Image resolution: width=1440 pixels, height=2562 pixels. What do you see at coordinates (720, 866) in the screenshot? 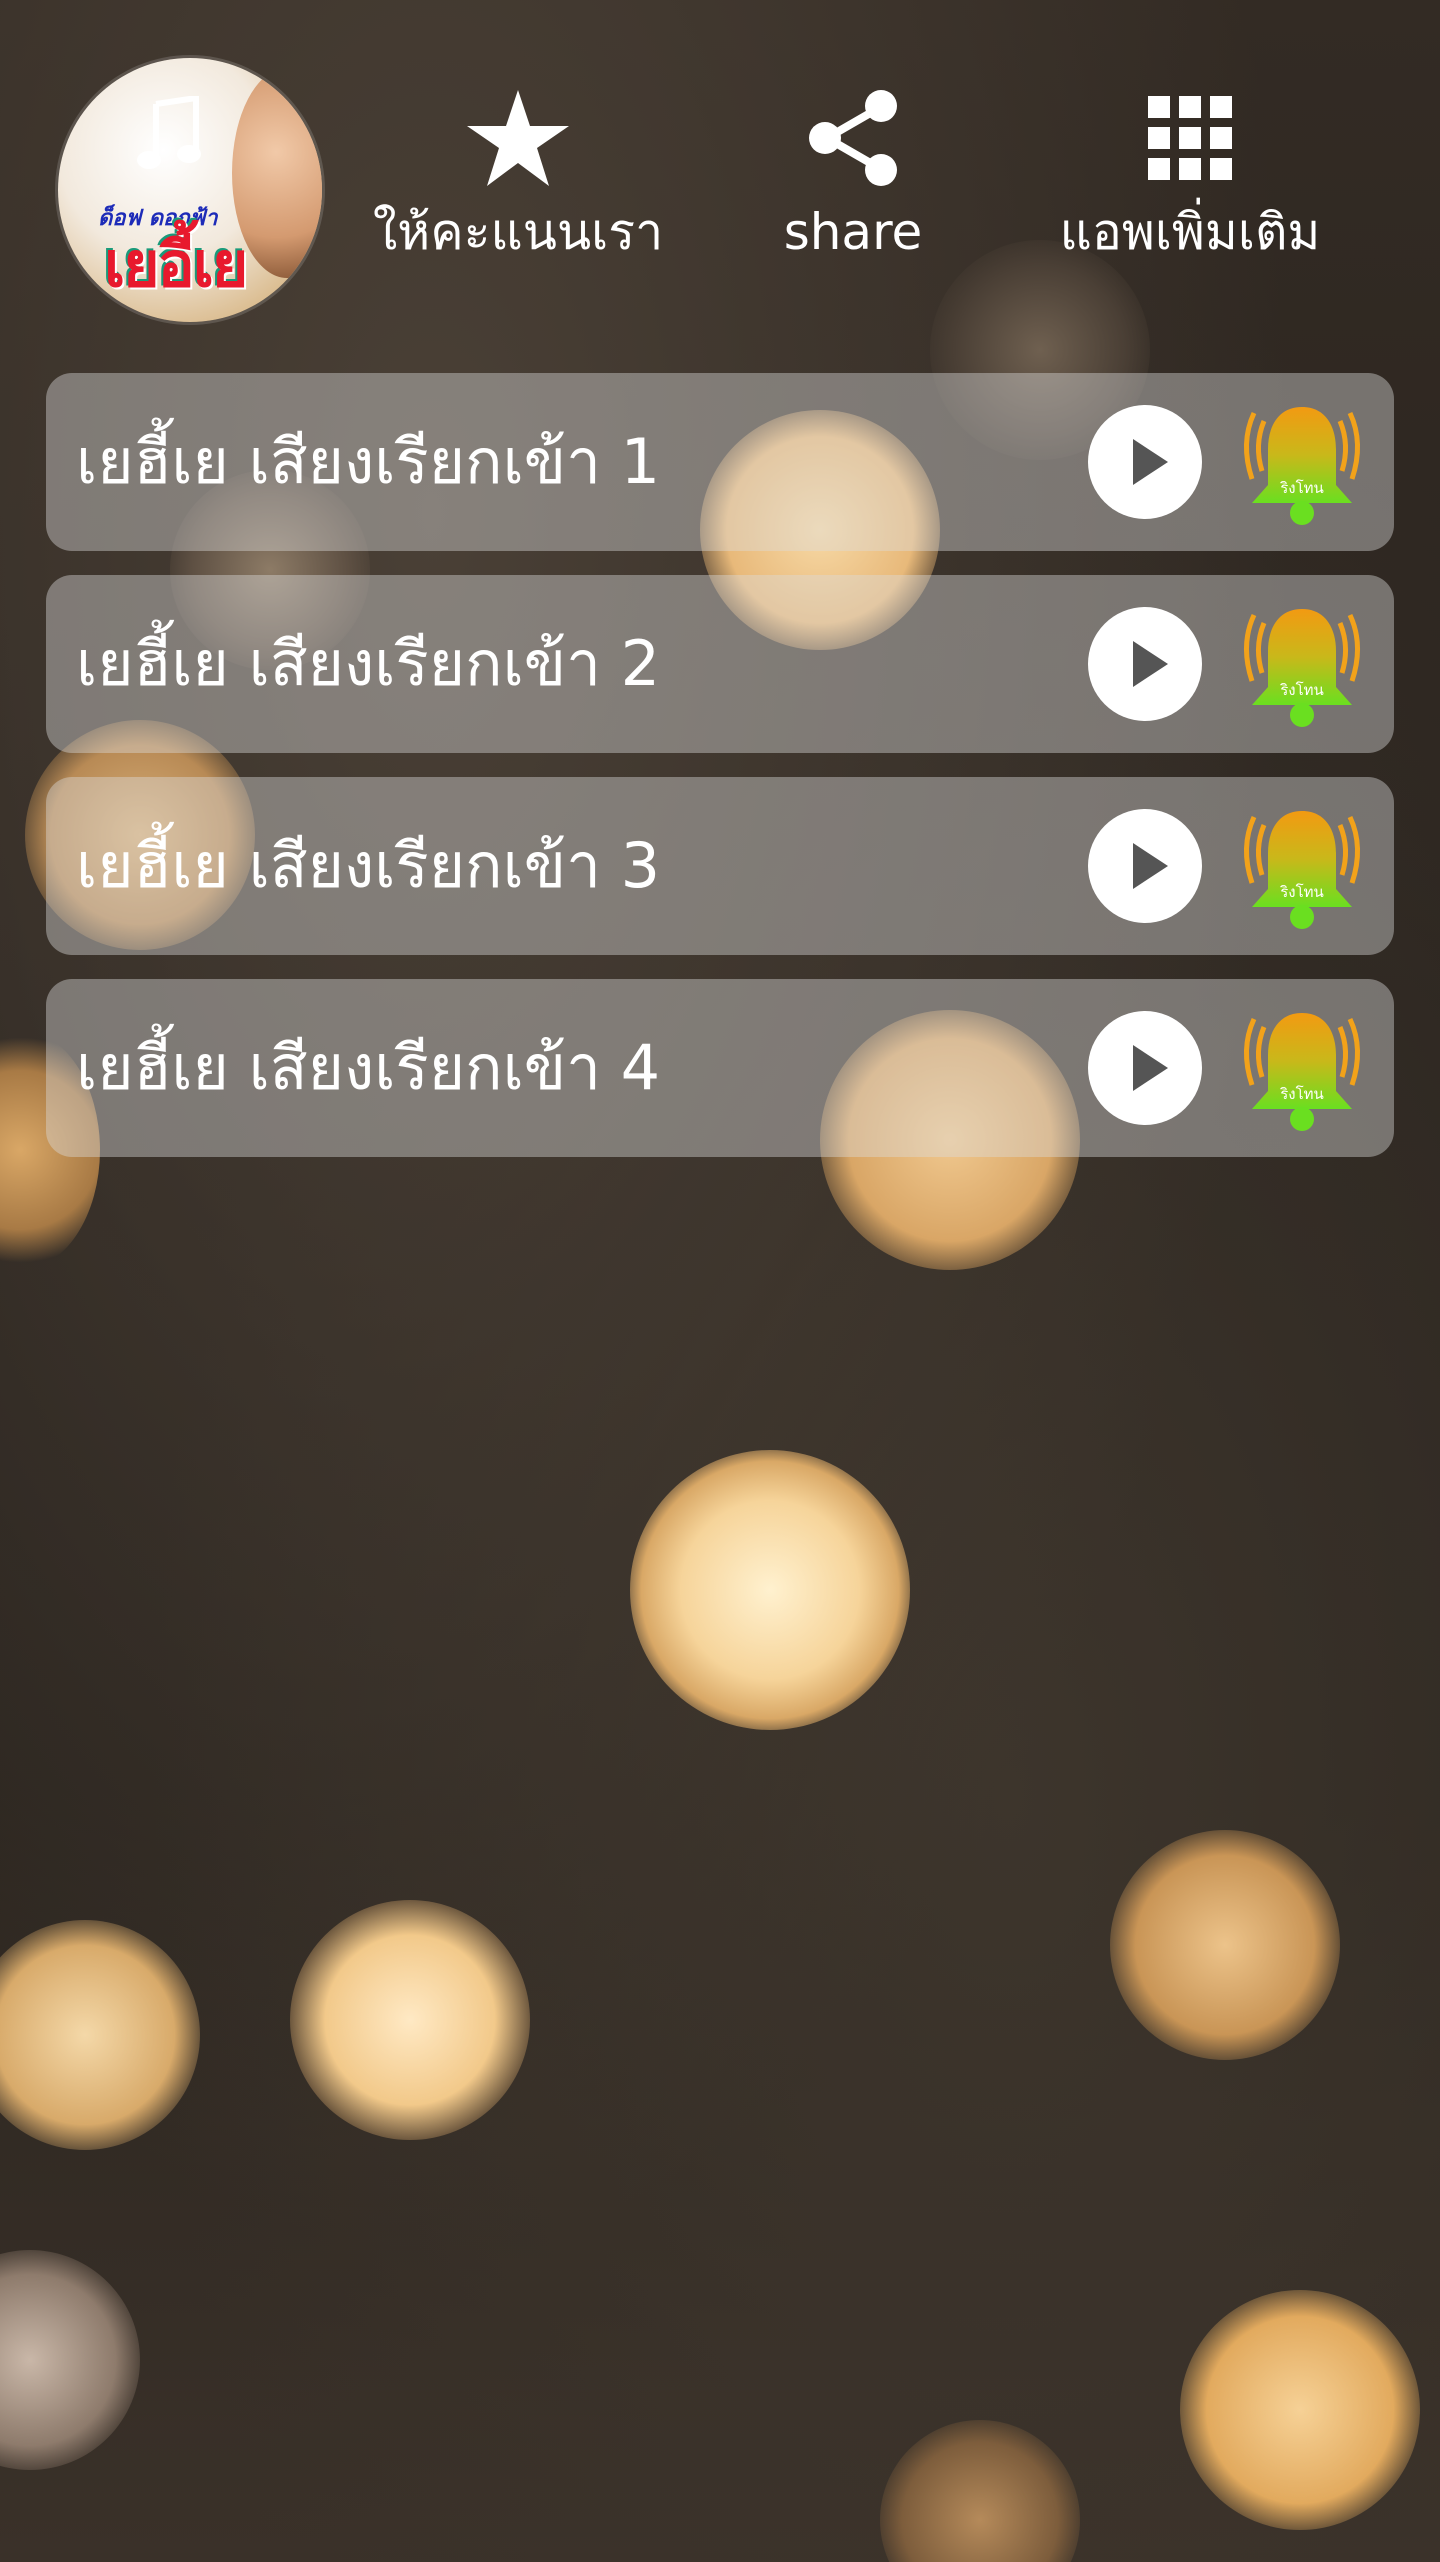
I see `ringtone-item: เยฮี้เย เสียงเรียกเข้า 3 ริงโทน` at bounding box center [720, 866].